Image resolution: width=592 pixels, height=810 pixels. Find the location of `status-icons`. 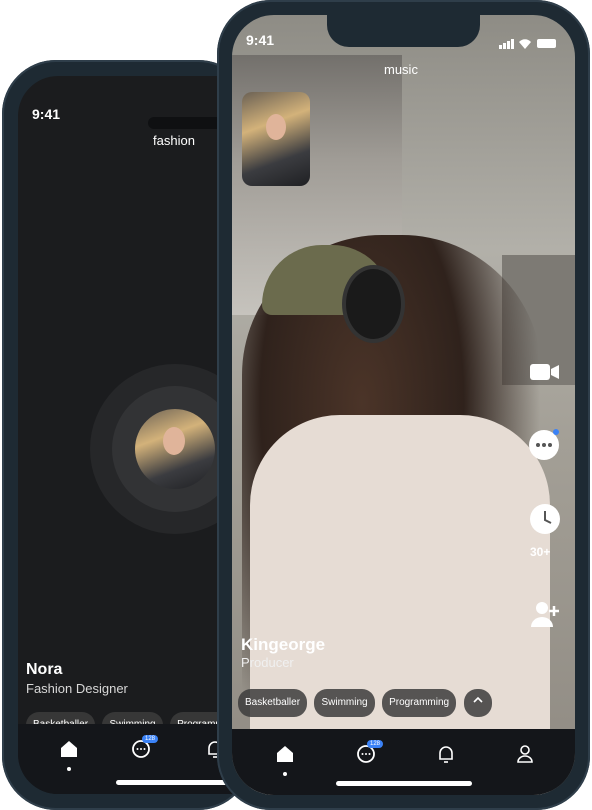

status-icons is located at coordinates (529, 42).